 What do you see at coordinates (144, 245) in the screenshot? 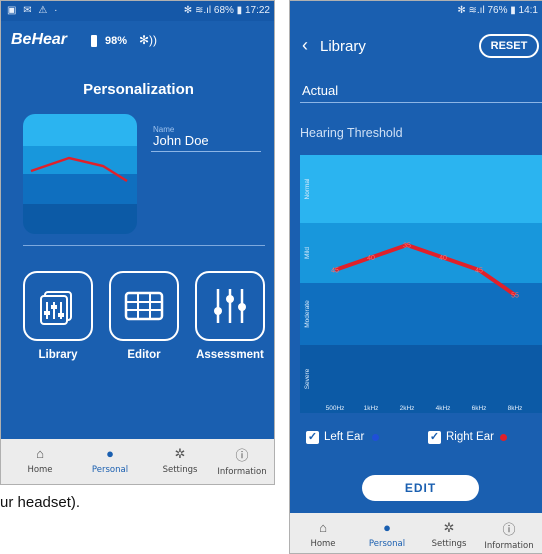
I see `divider` at bounding box center [144, 245].